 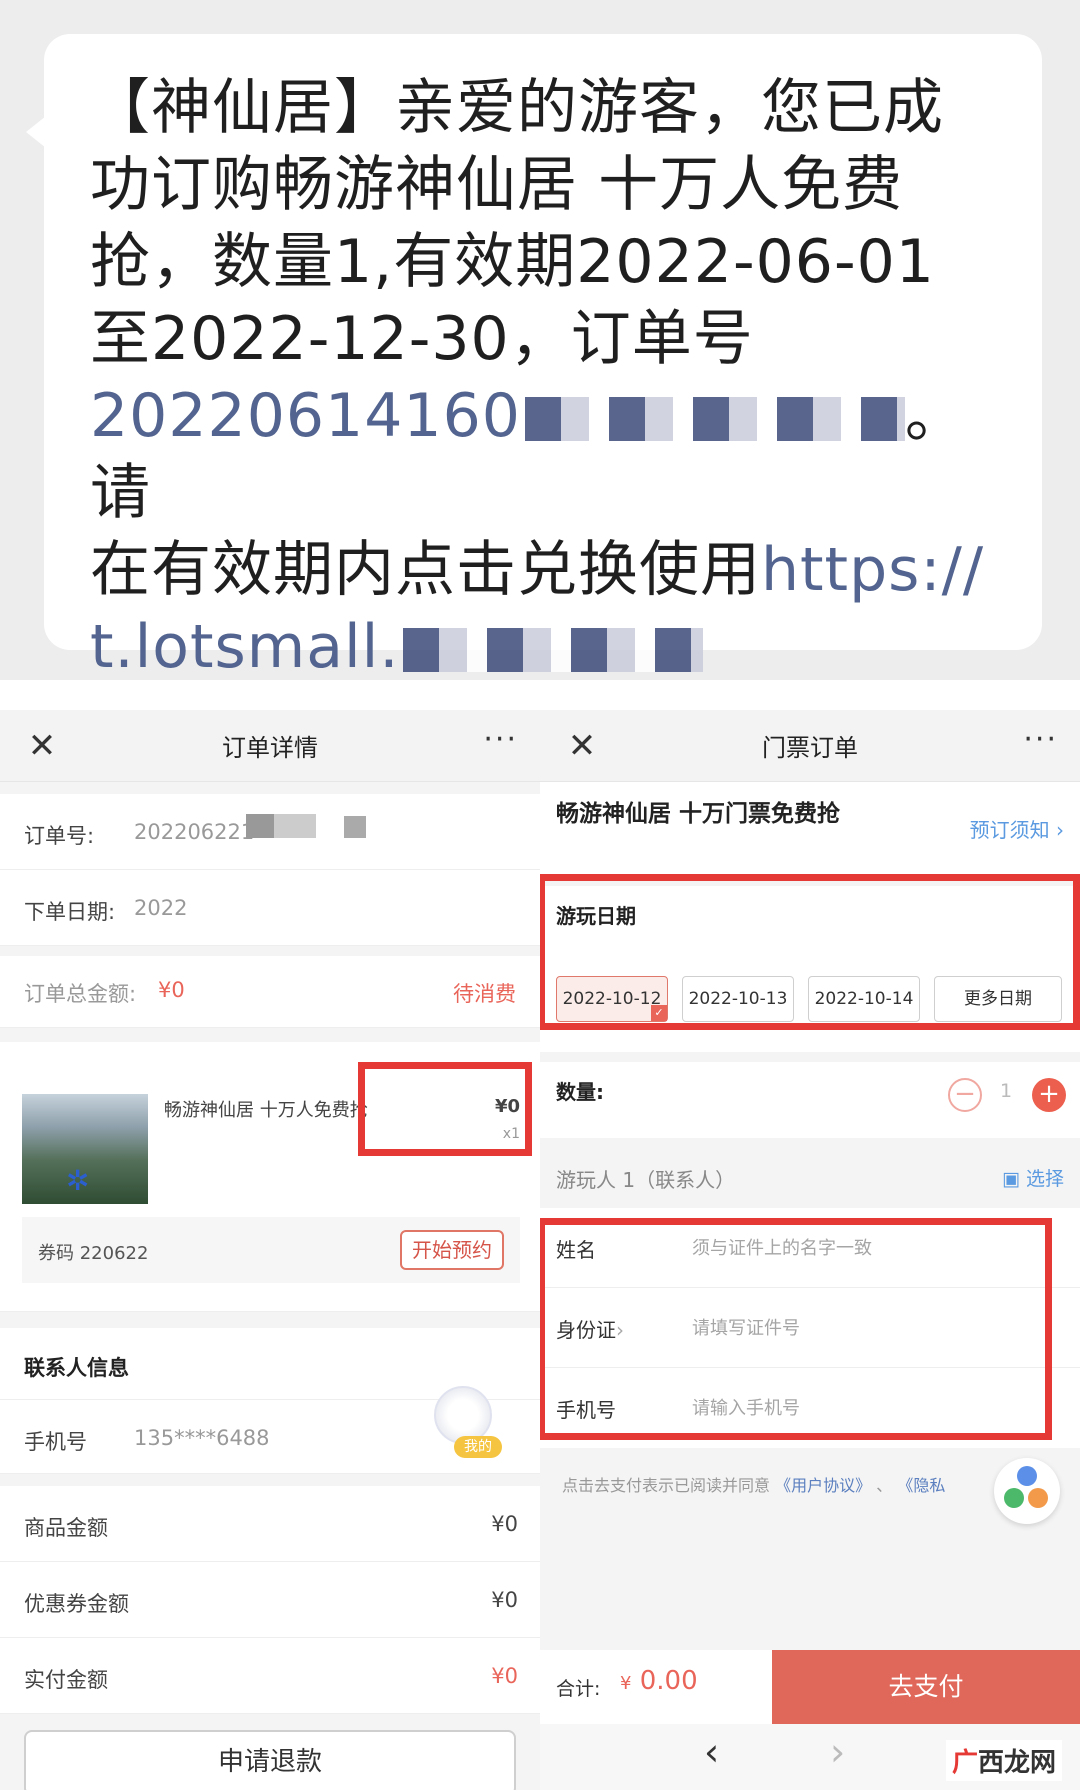 I want to click on product-price: ¥0, so click(x=507, y=1106).